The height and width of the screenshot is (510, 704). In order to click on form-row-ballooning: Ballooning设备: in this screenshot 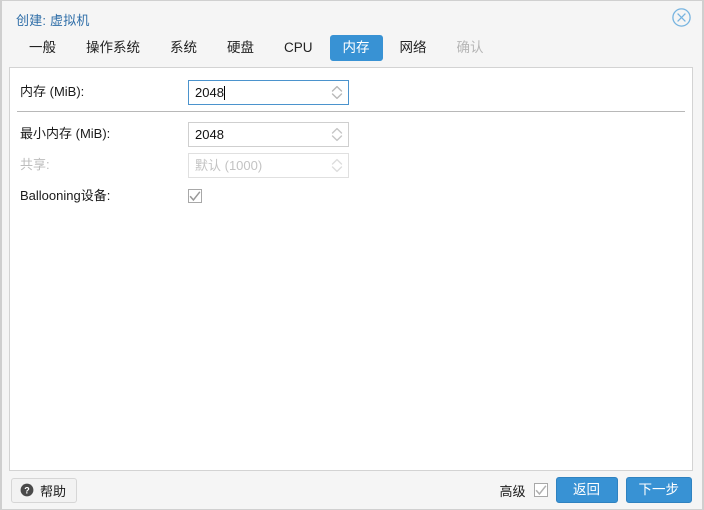, I will do `click(351, 196)`.